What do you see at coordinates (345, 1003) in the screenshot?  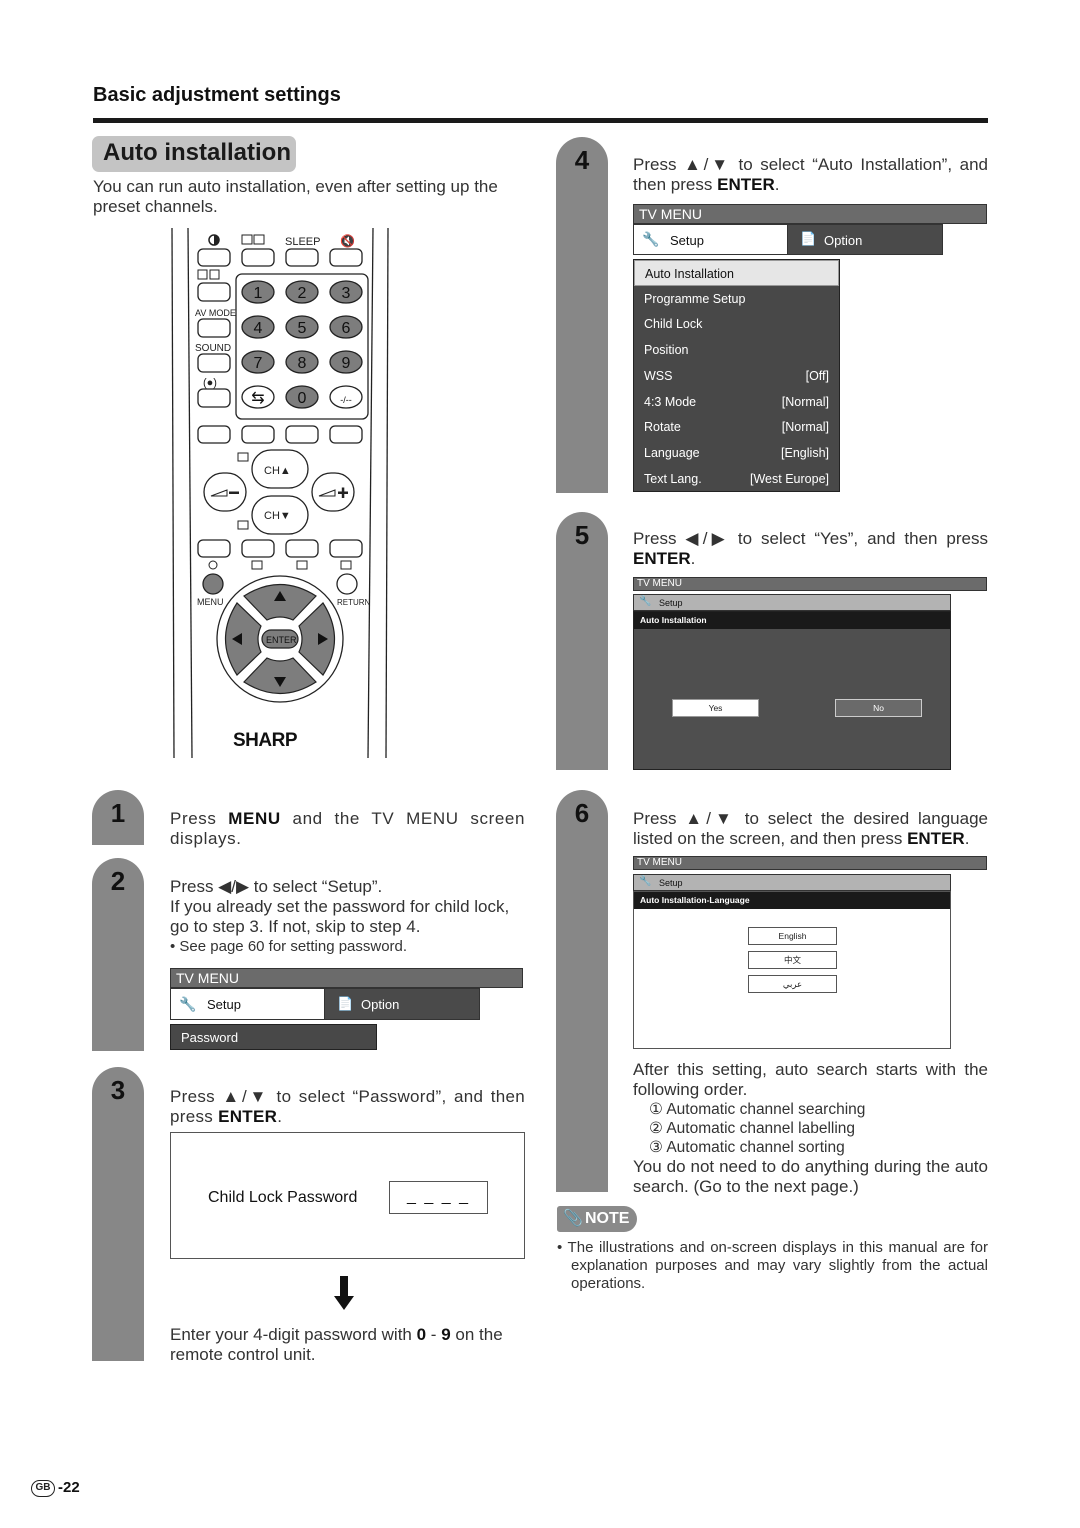 I see `option-icon: 📄` at bounding box center [345, 1003].